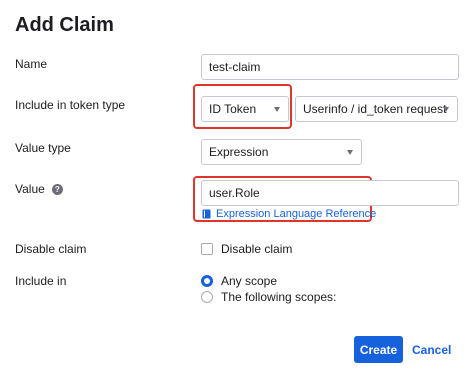 The height and width of the screenshot is (376, 474). I want to click on token-request-value: Userinfo / id_token request, so click(375, 109).